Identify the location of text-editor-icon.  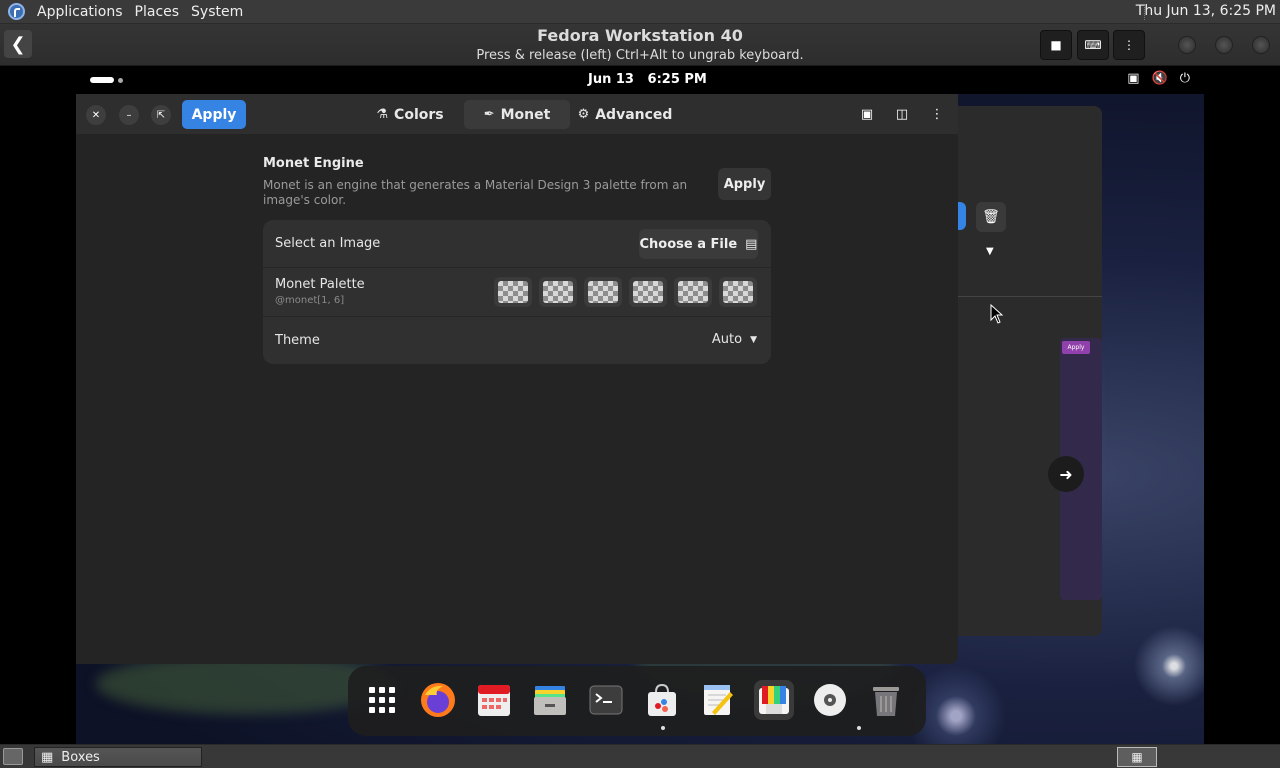
(718, 700).